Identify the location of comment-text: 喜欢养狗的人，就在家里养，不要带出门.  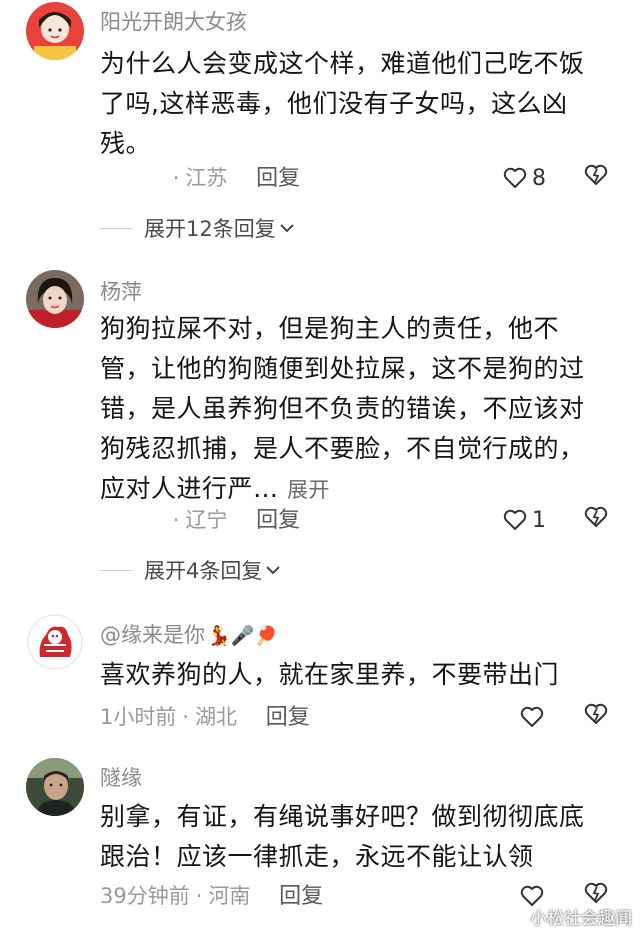
(330, 674).